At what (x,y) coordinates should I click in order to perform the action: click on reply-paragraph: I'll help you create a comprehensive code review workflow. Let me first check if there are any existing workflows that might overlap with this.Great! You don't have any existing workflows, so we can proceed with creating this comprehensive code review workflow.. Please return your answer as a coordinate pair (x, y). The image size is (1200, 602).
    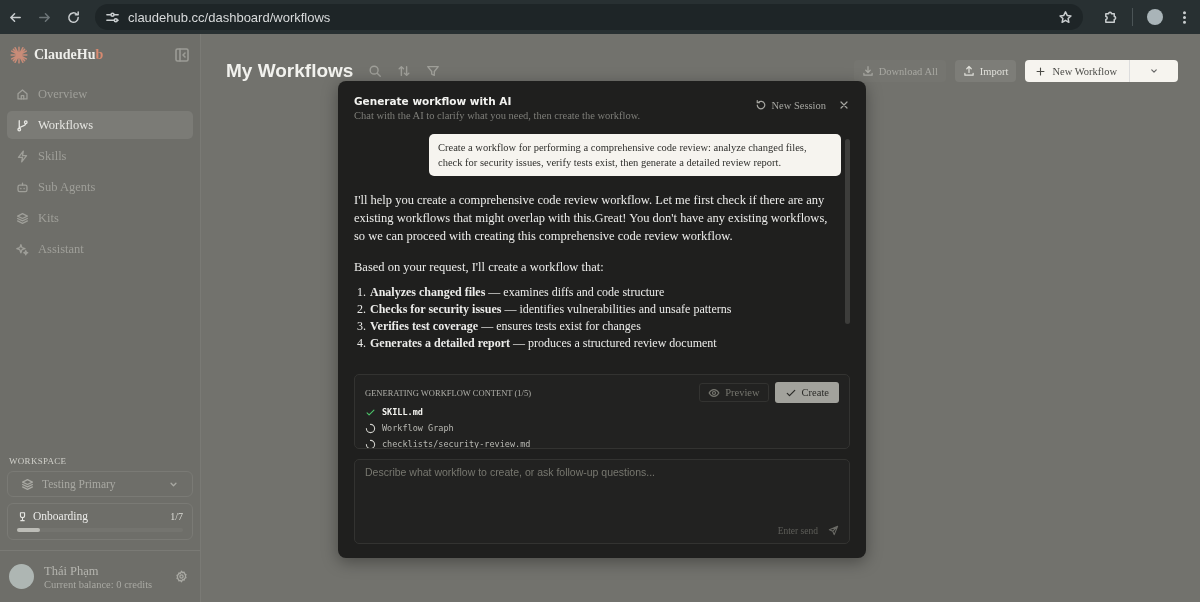
    Looking at the image, I should click on (591, 218).